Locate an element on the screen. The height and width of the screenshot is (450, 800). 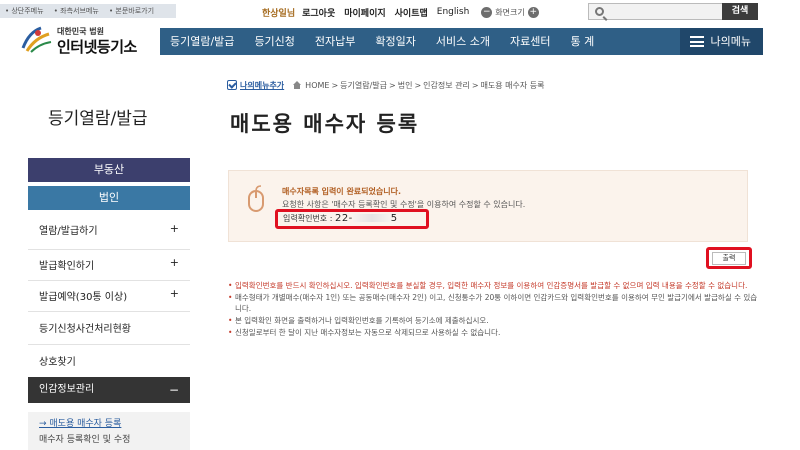
court-logo-icon is located at coordinates (36, 39).